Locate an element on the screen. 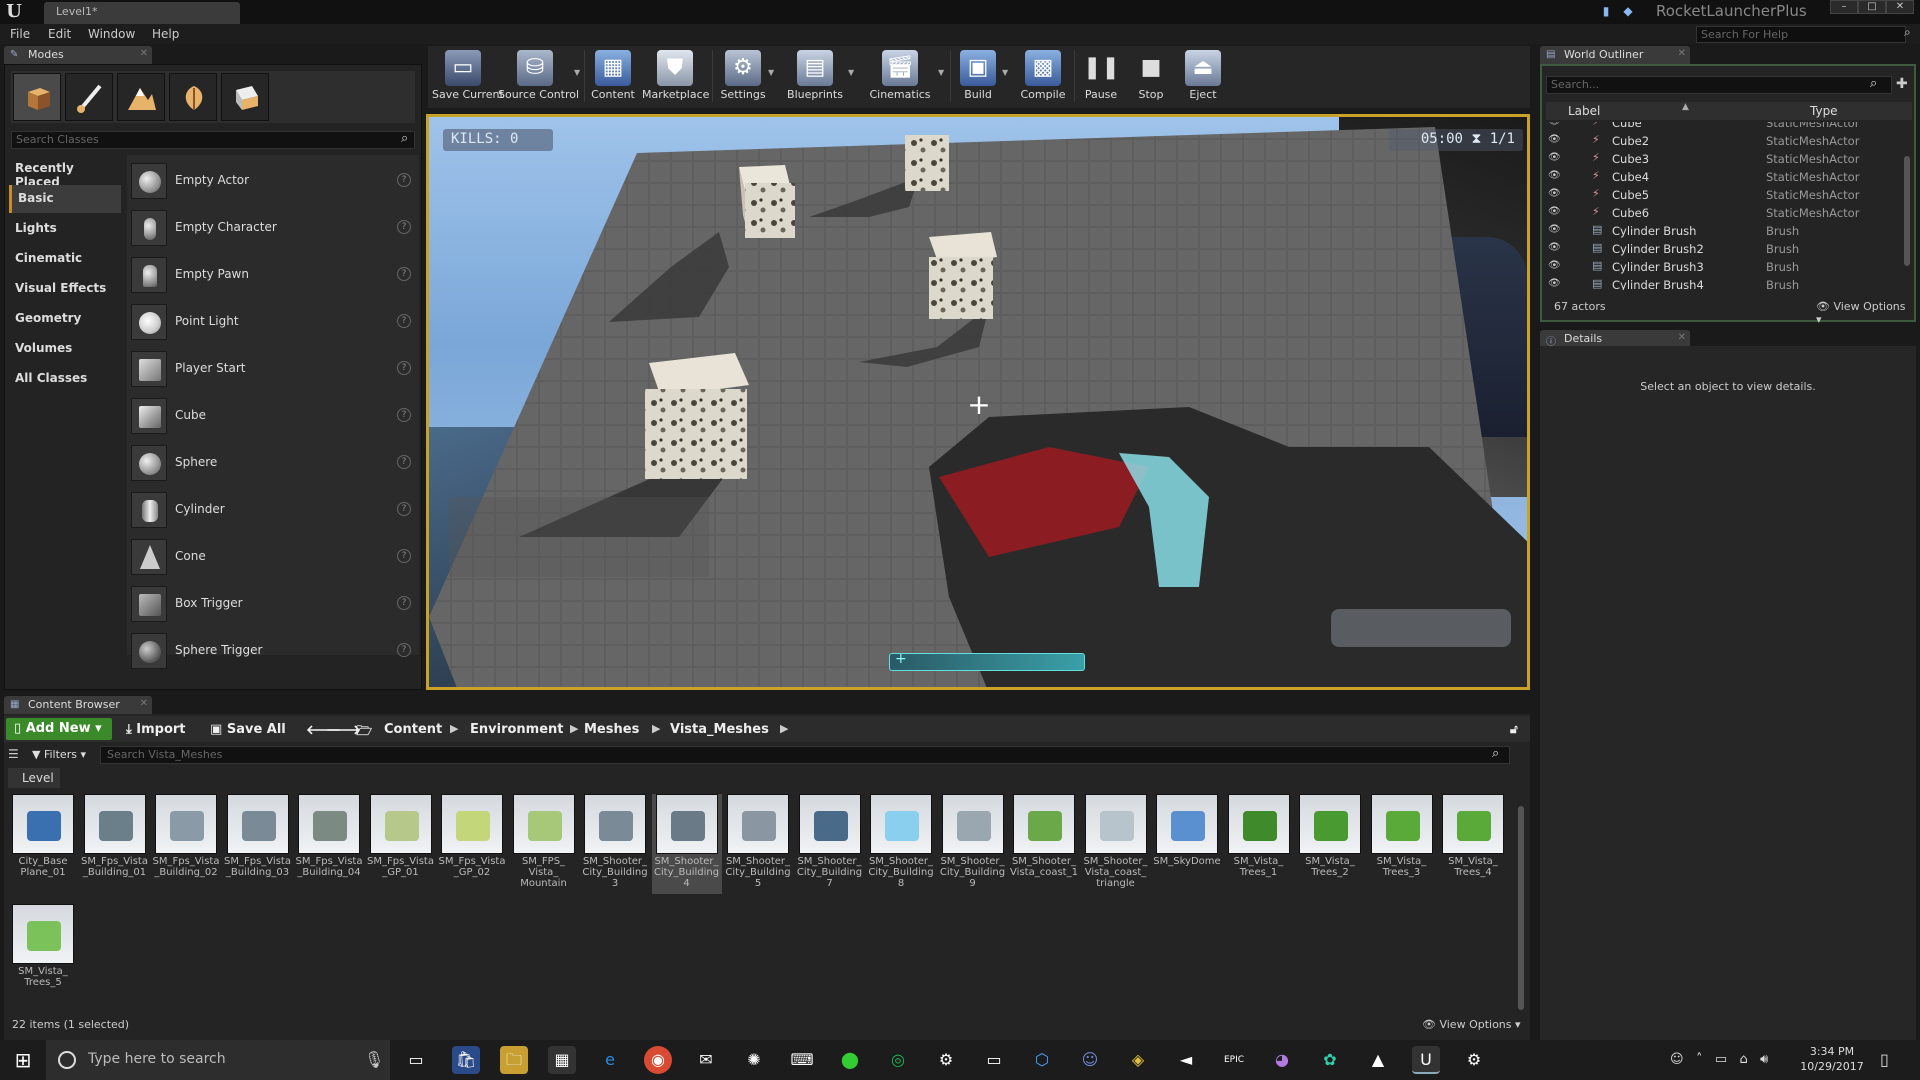 This screenshot has height=1080, width=1920. level-filter-chip: Level is located at coordinates (34, 778).